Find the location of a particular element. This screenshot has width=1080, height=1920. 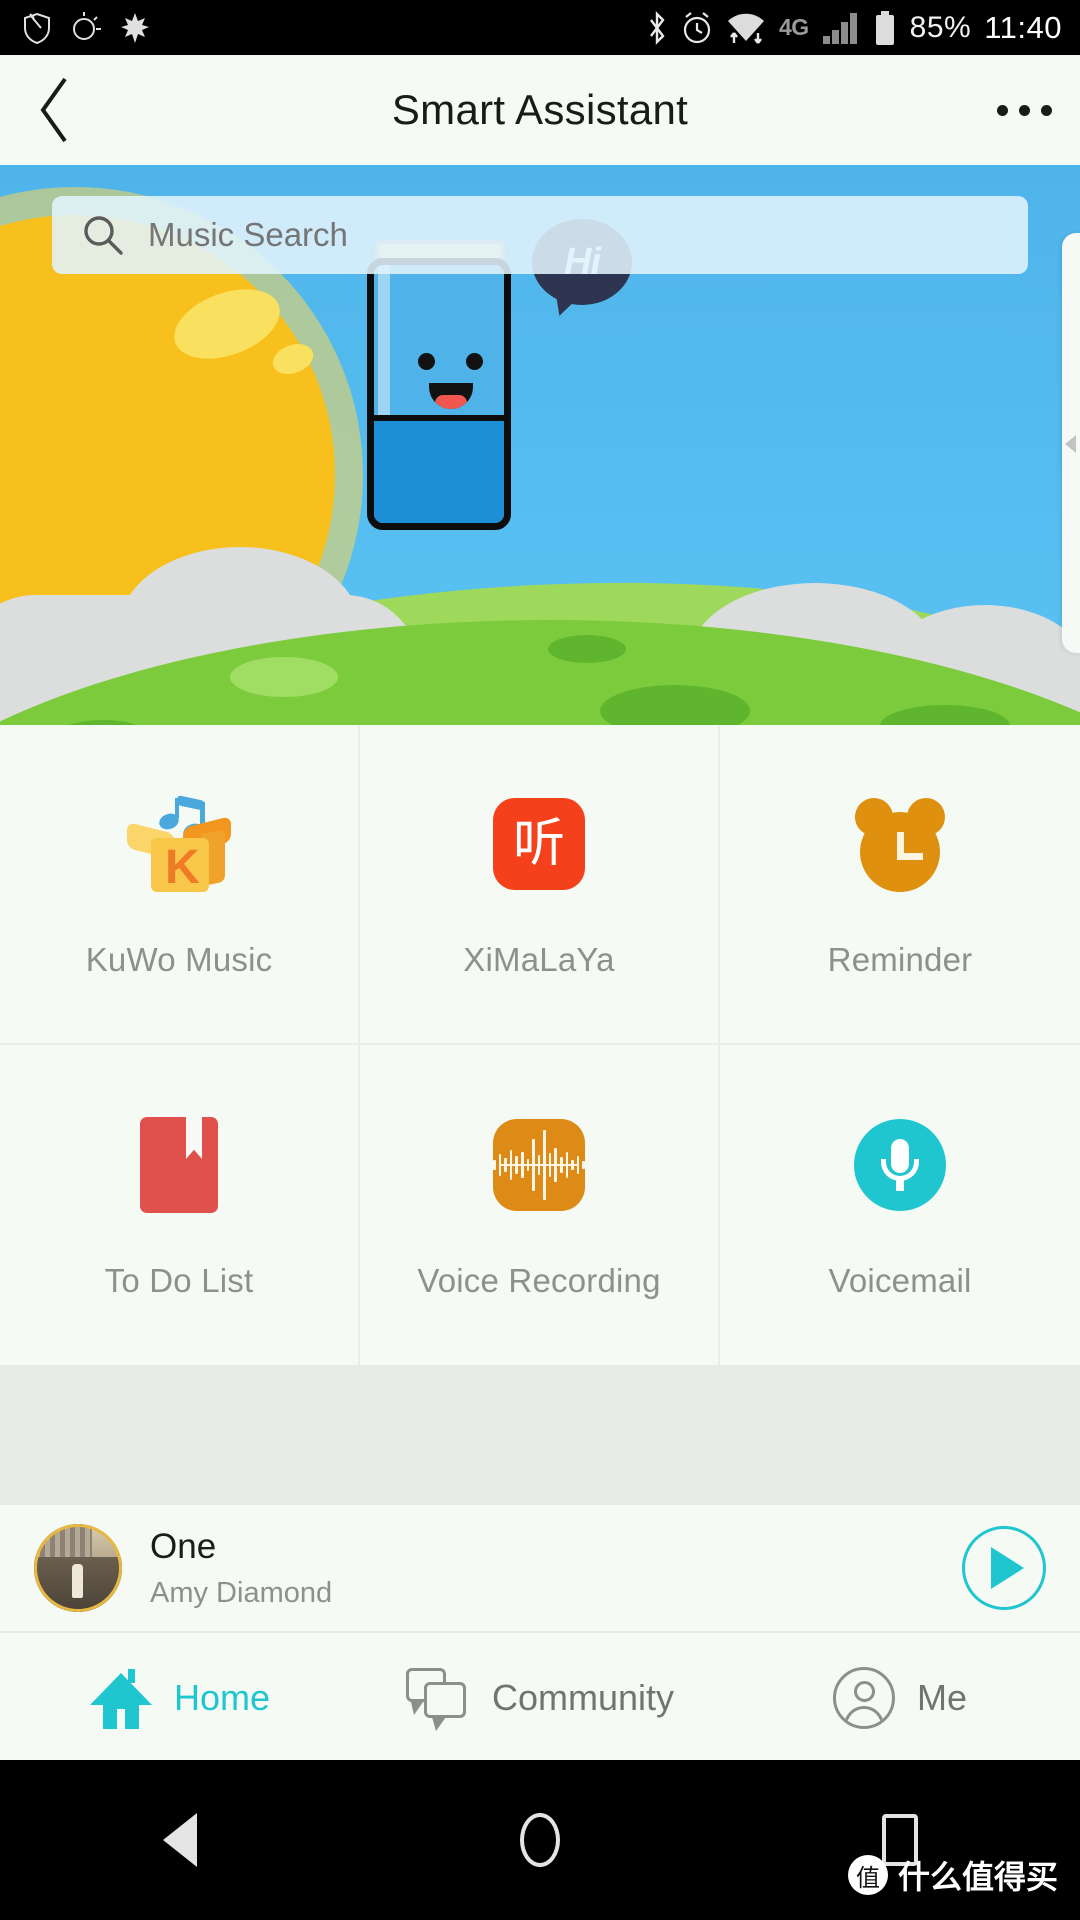

android-back-button is located at coordinates (180, 1840).